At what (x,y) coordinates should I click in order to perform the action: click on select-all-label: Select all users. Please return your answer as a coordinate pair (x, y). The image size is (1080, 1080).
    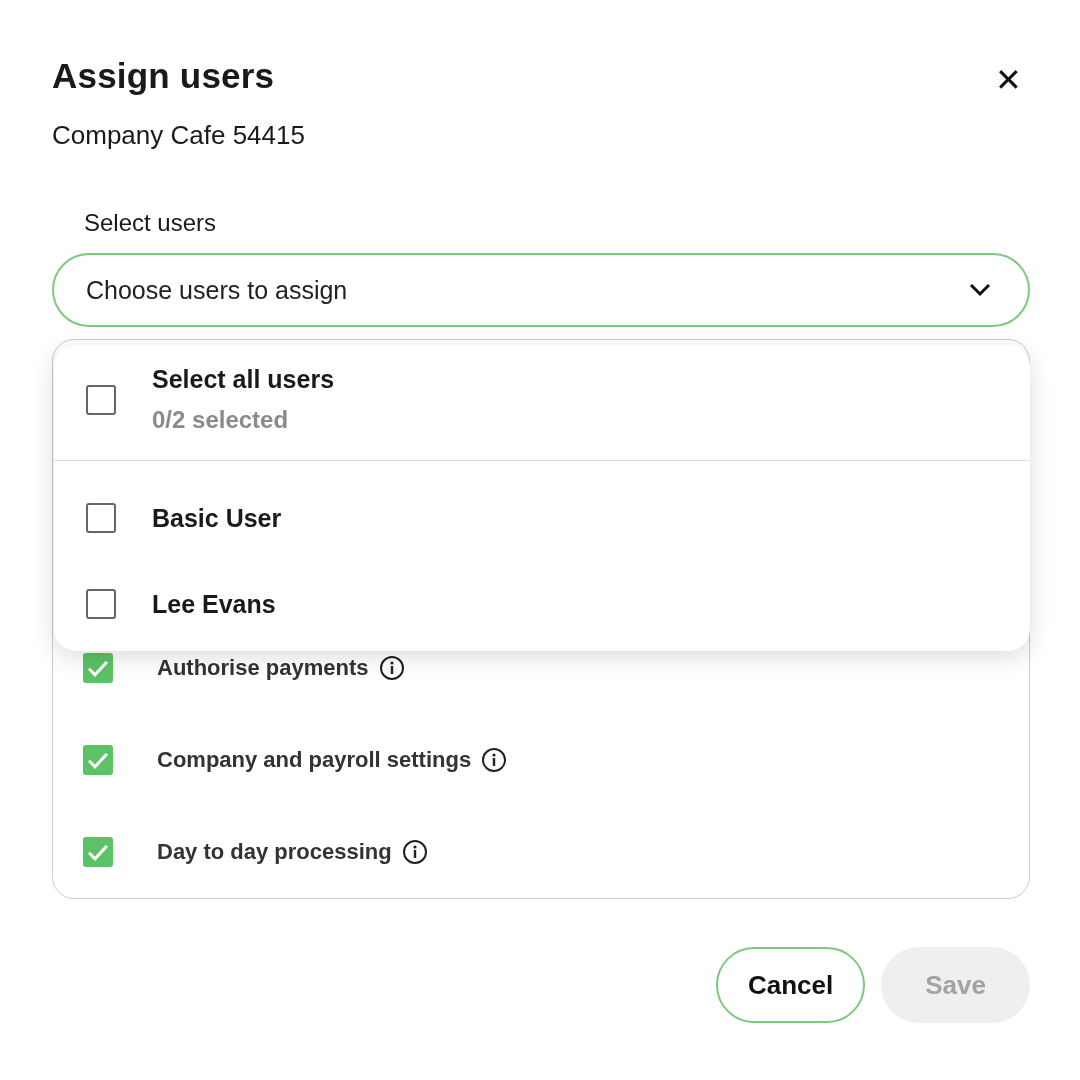
    Looking at the image, I should click on (243, 379).